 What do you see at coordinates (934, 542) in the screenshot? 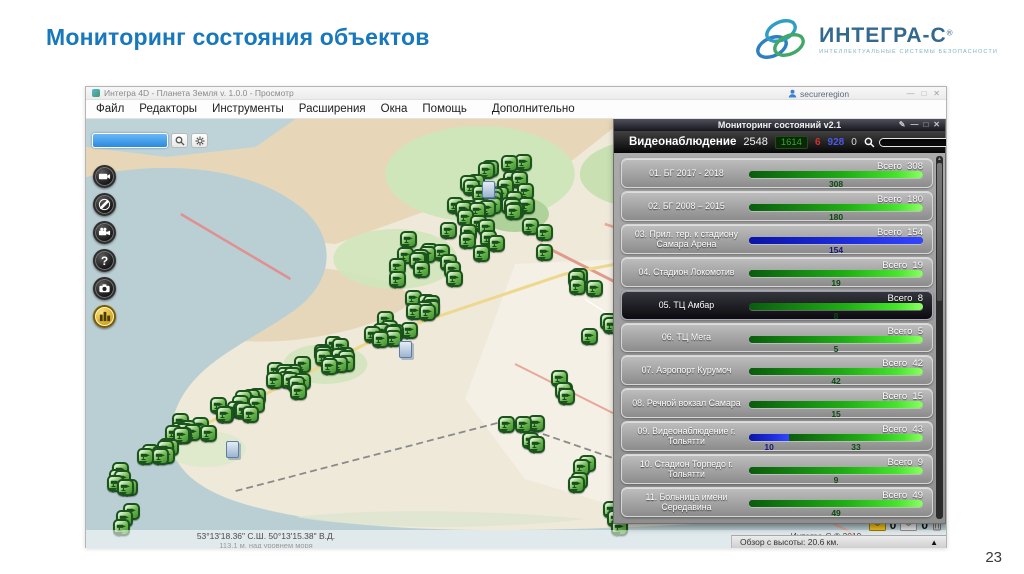
I see `collapse-arrow-icon: ▲` at bounding box center [934, 542].